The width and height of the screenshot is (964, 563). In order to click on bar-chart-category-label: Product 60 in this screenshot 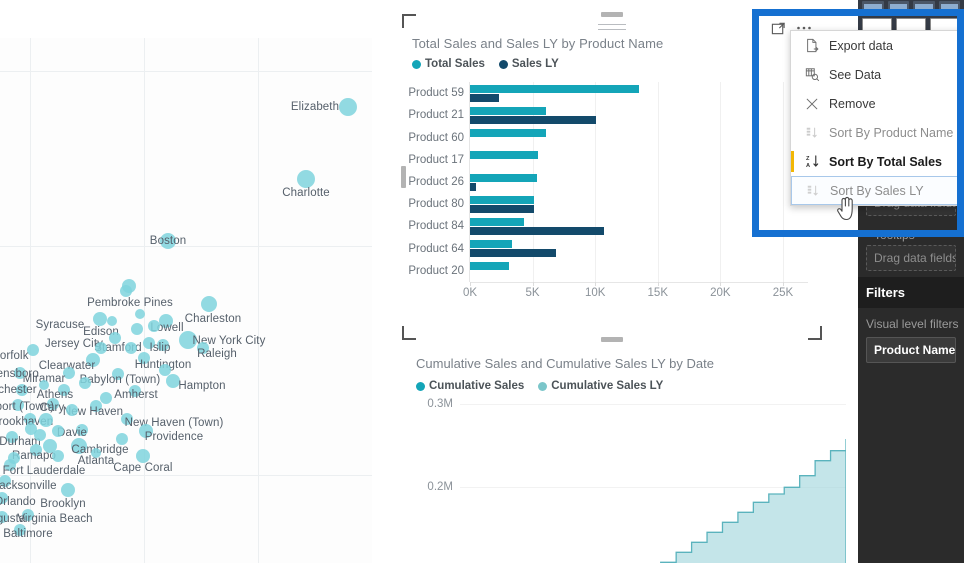, I will do `click(436, 138)`.